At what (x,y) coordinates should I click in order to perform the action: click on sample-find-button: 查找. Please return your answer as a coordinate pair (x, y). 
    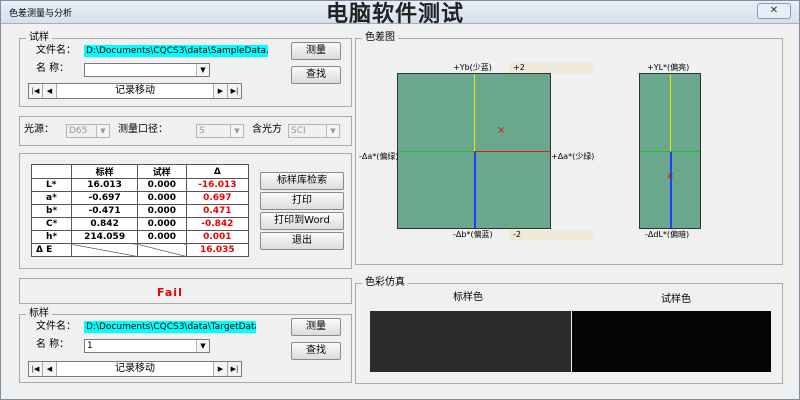
    Looking at the image, I should click on (316, 75).